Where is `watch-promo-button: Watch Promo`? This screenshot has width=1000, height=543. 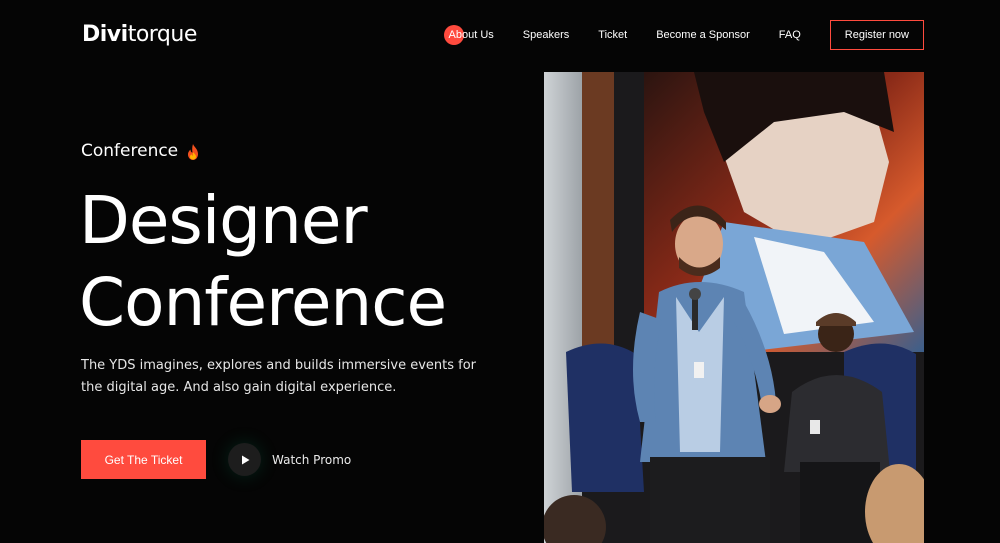 watch-promo-button: Watch Promo is located at coordinates (289, 459).